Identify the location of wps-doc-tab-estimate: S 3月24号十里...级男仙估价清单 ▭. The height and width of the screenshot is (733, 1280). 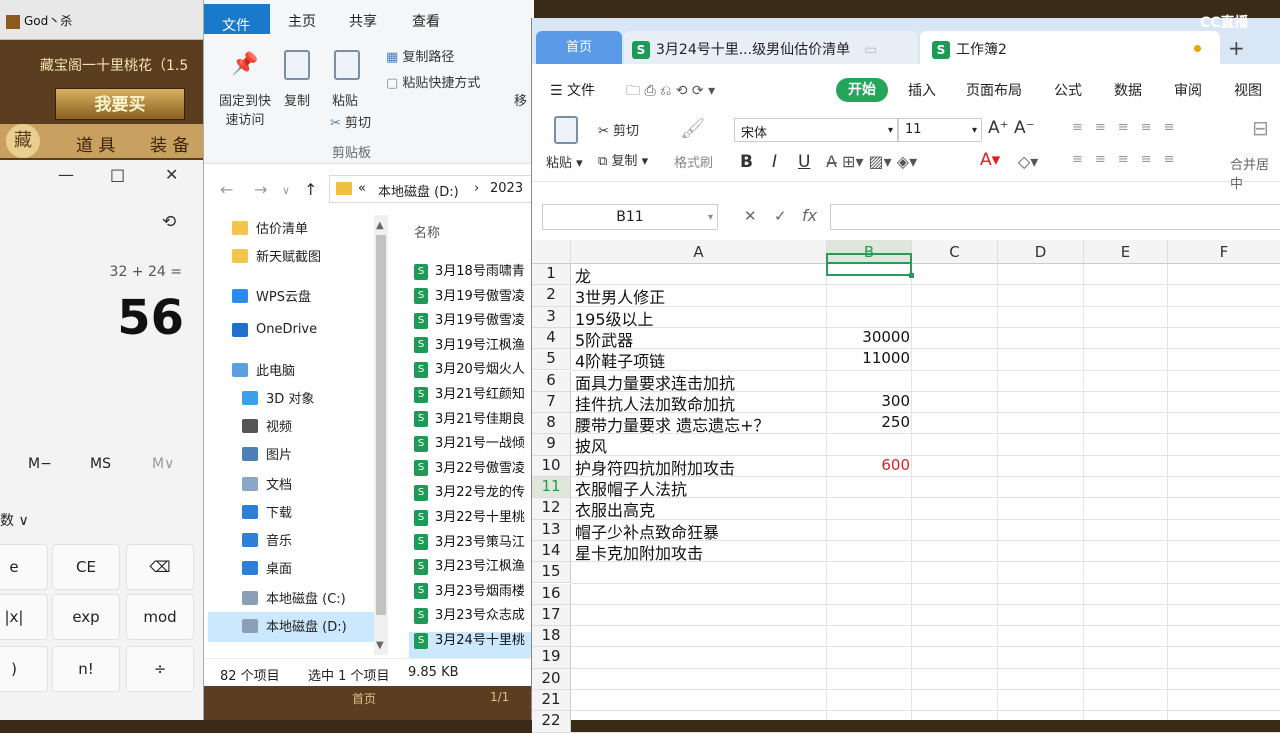
(771, 47).